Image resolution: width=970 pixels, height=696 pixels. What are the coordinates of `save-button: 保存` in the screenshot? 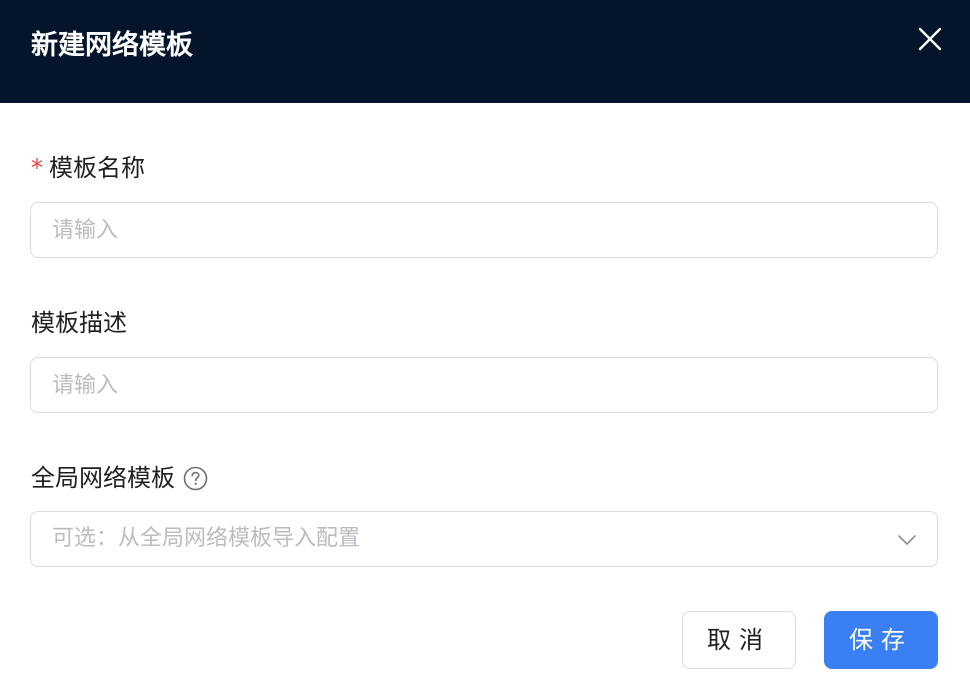 It's located at (881, 640).